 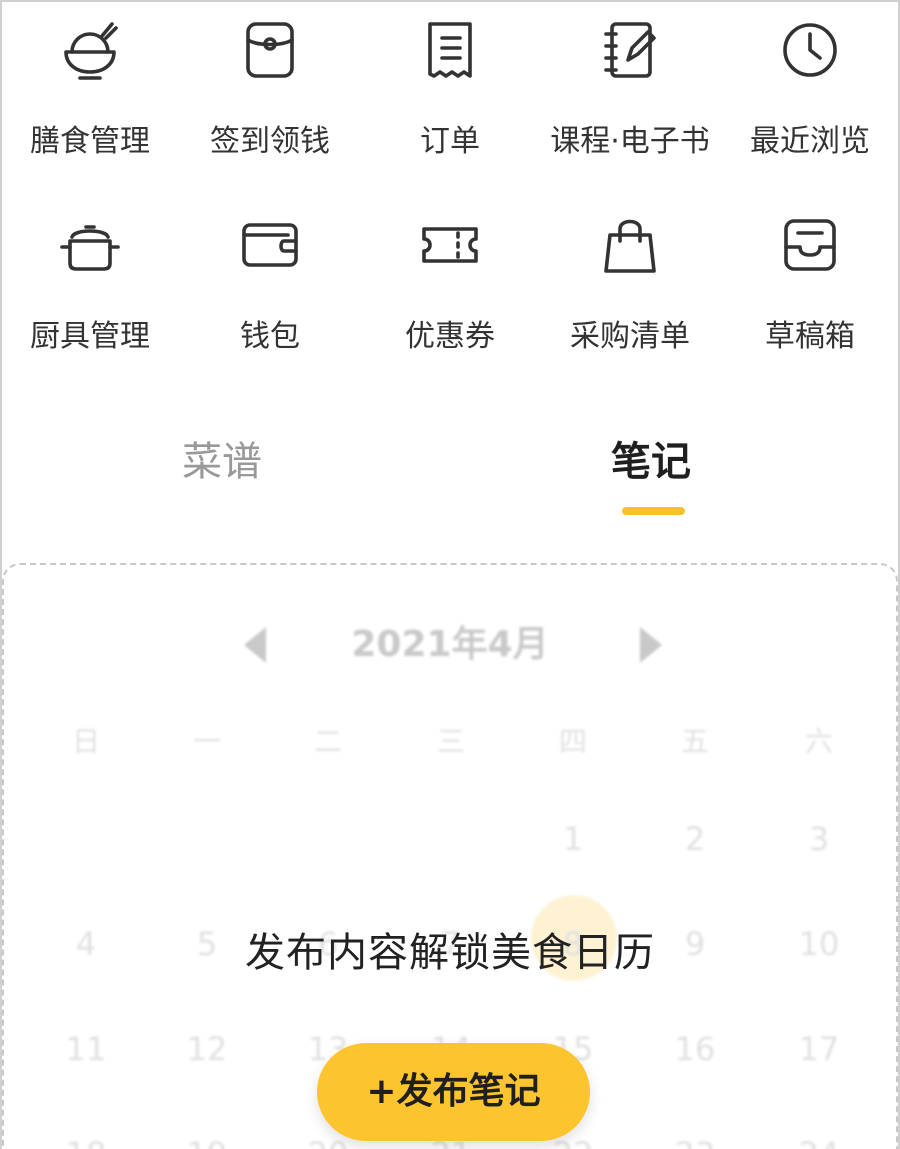 What do you see at coordinates (270, 50) in the screenshot?
I see `checkin-icon` at bounding box center [270, 50].